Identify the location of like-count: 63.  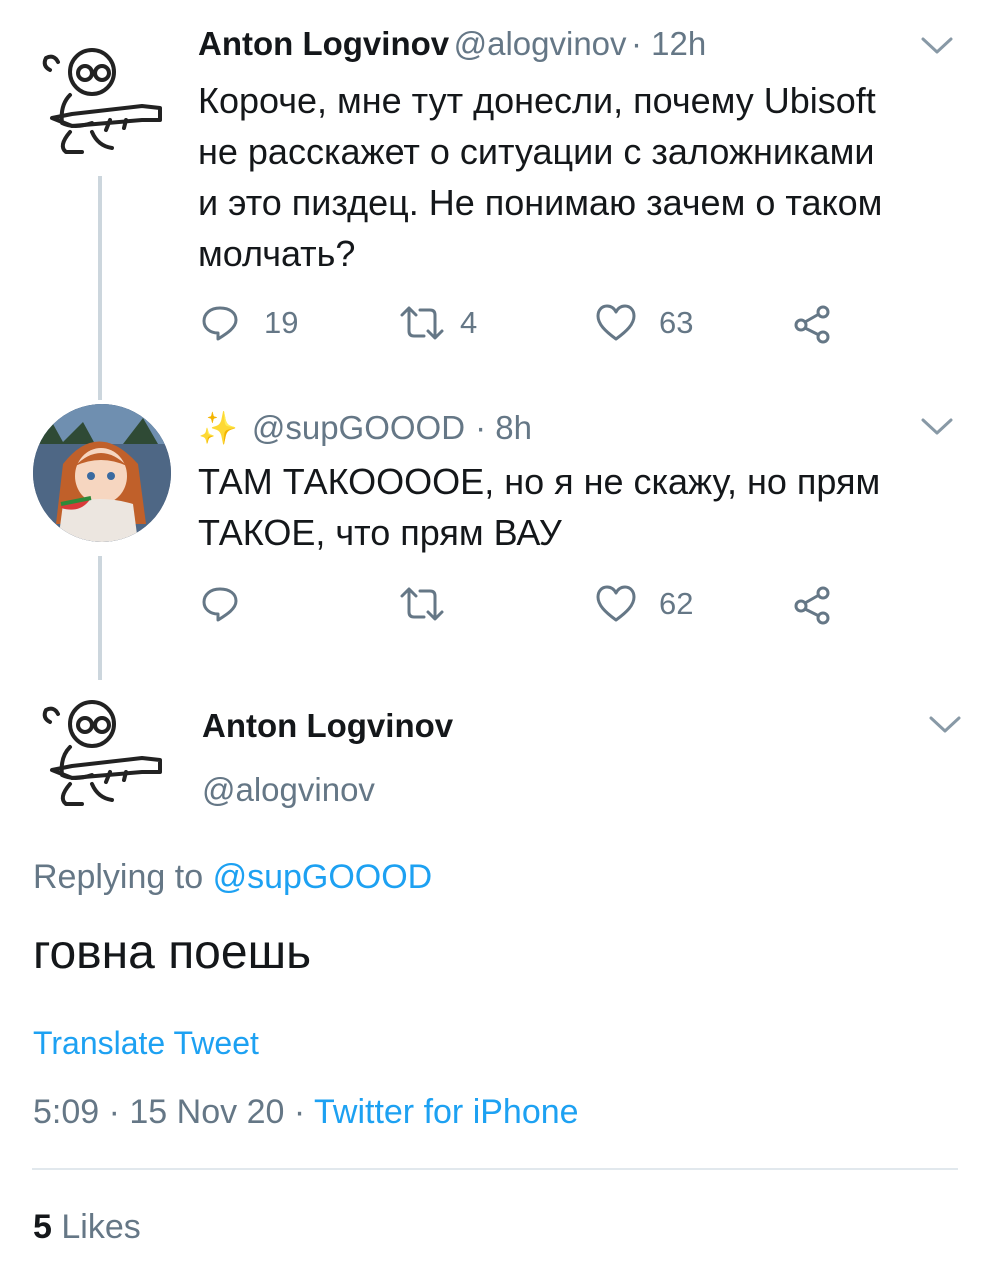
(676, 322).